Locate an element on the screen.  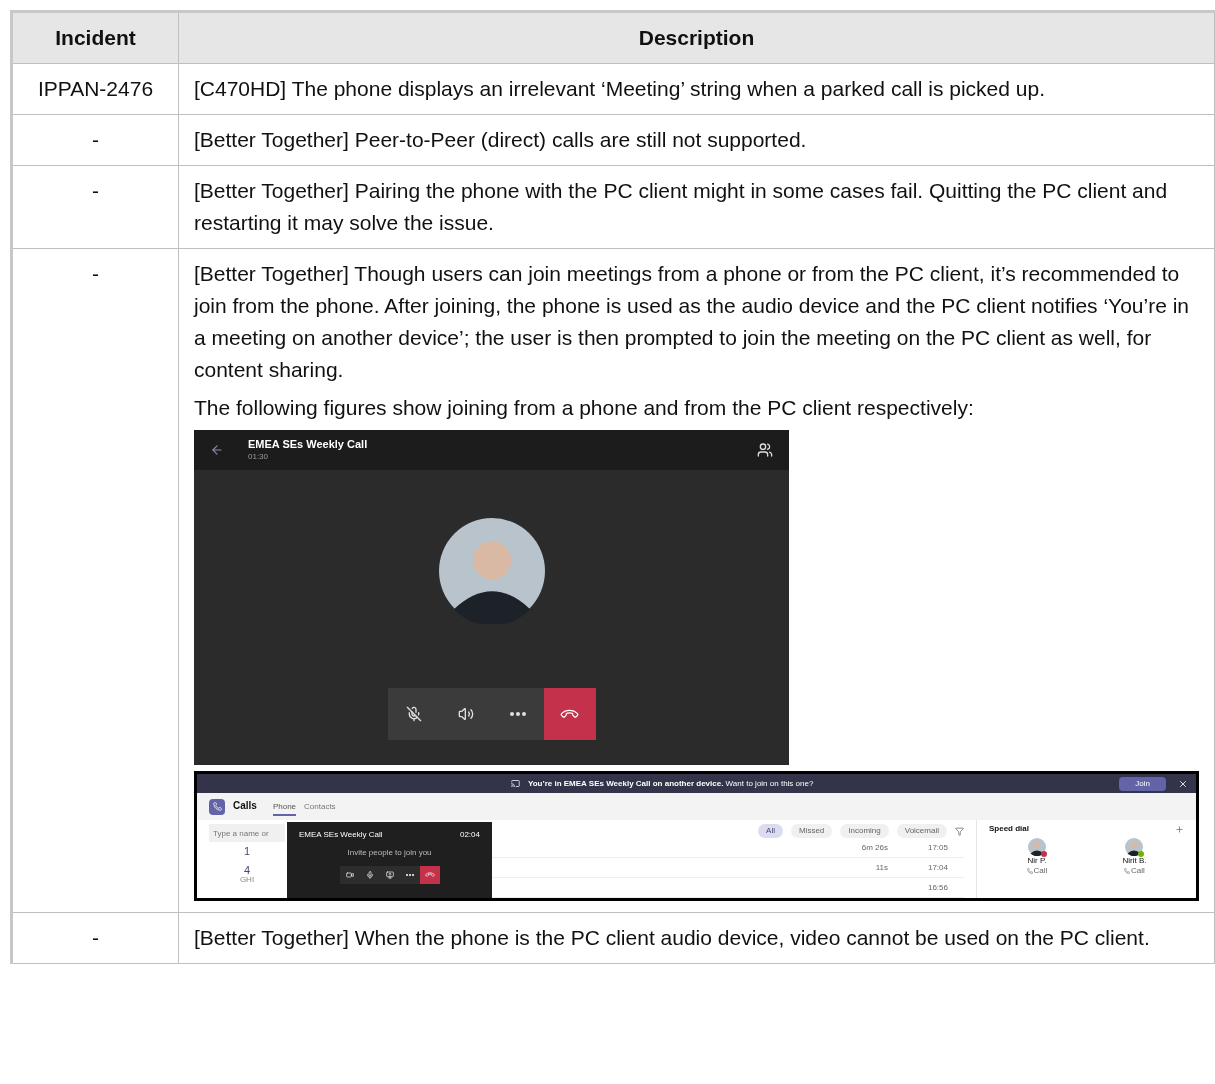
mic-off-icon is located at coordinates (413, 714).